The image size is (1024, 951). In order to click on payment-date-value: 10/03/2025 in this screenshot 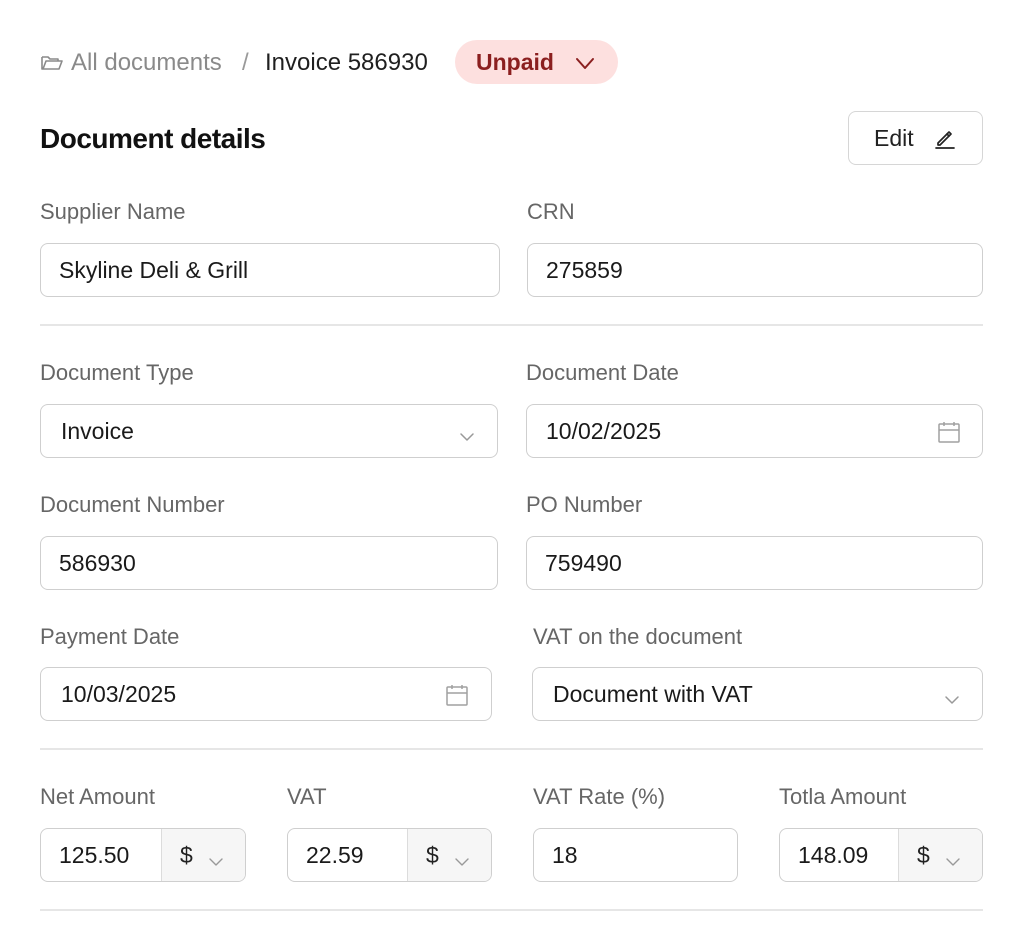, I will do `click(119, 693)`.